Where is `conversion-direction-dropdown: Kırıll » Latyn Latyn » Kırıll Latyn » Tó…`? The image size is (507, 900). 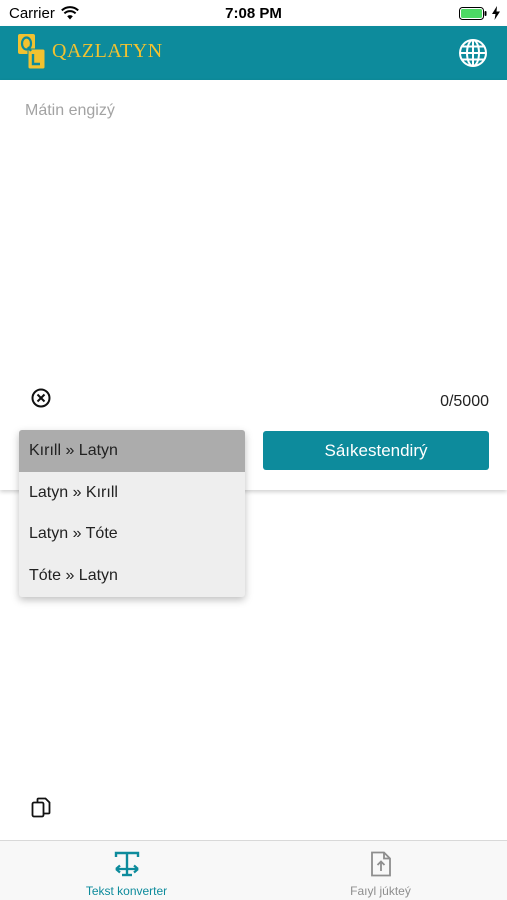 conversion-direction-dropdown: Kırıll » Latyn Latyn » Kırıll Latyn » Tó… is located at coordinates (132, 513).